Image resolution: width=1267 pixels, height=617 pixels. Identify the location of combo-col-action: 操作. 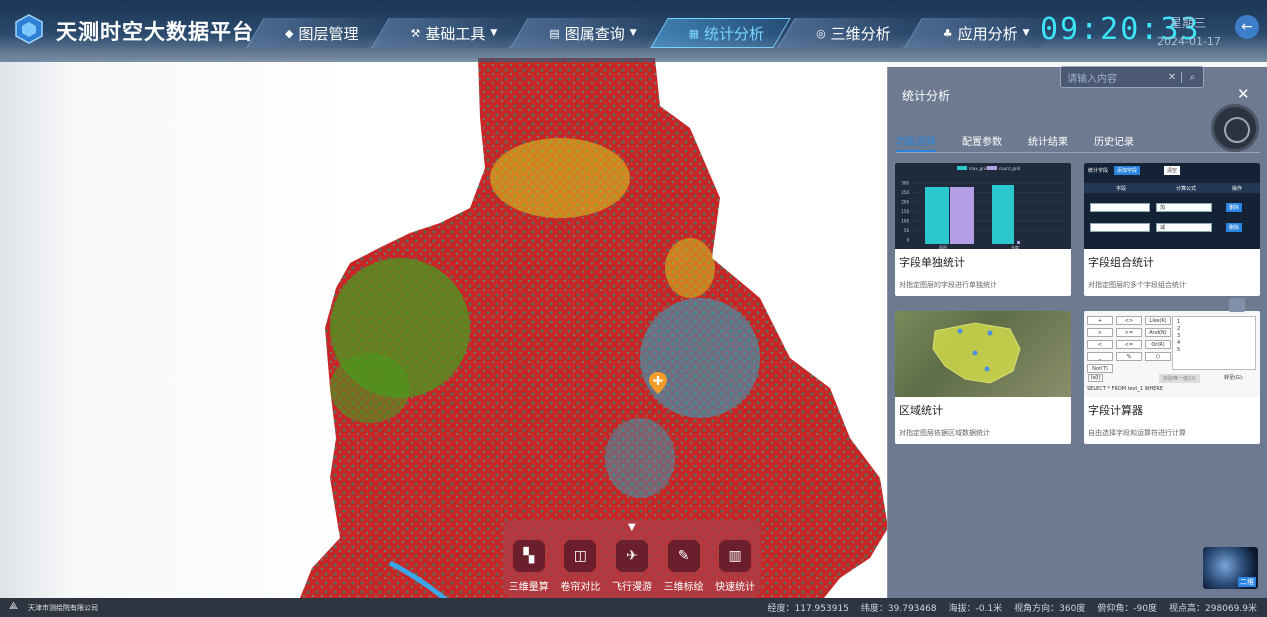
(1237, 189).